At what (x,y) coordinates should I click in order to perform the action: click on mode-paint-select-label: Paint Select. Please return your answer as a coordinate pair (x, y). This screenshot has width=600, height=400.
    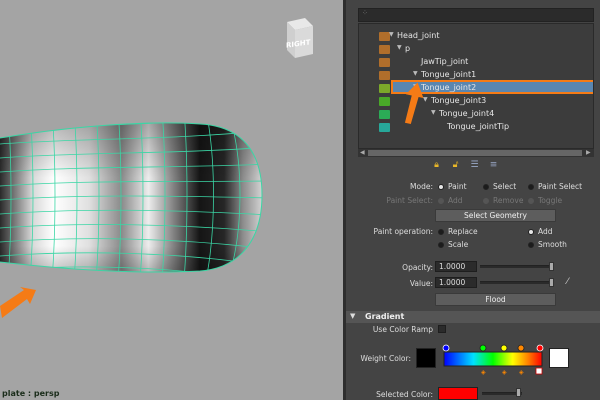
    Looking at the image, I should click on (560, 186).